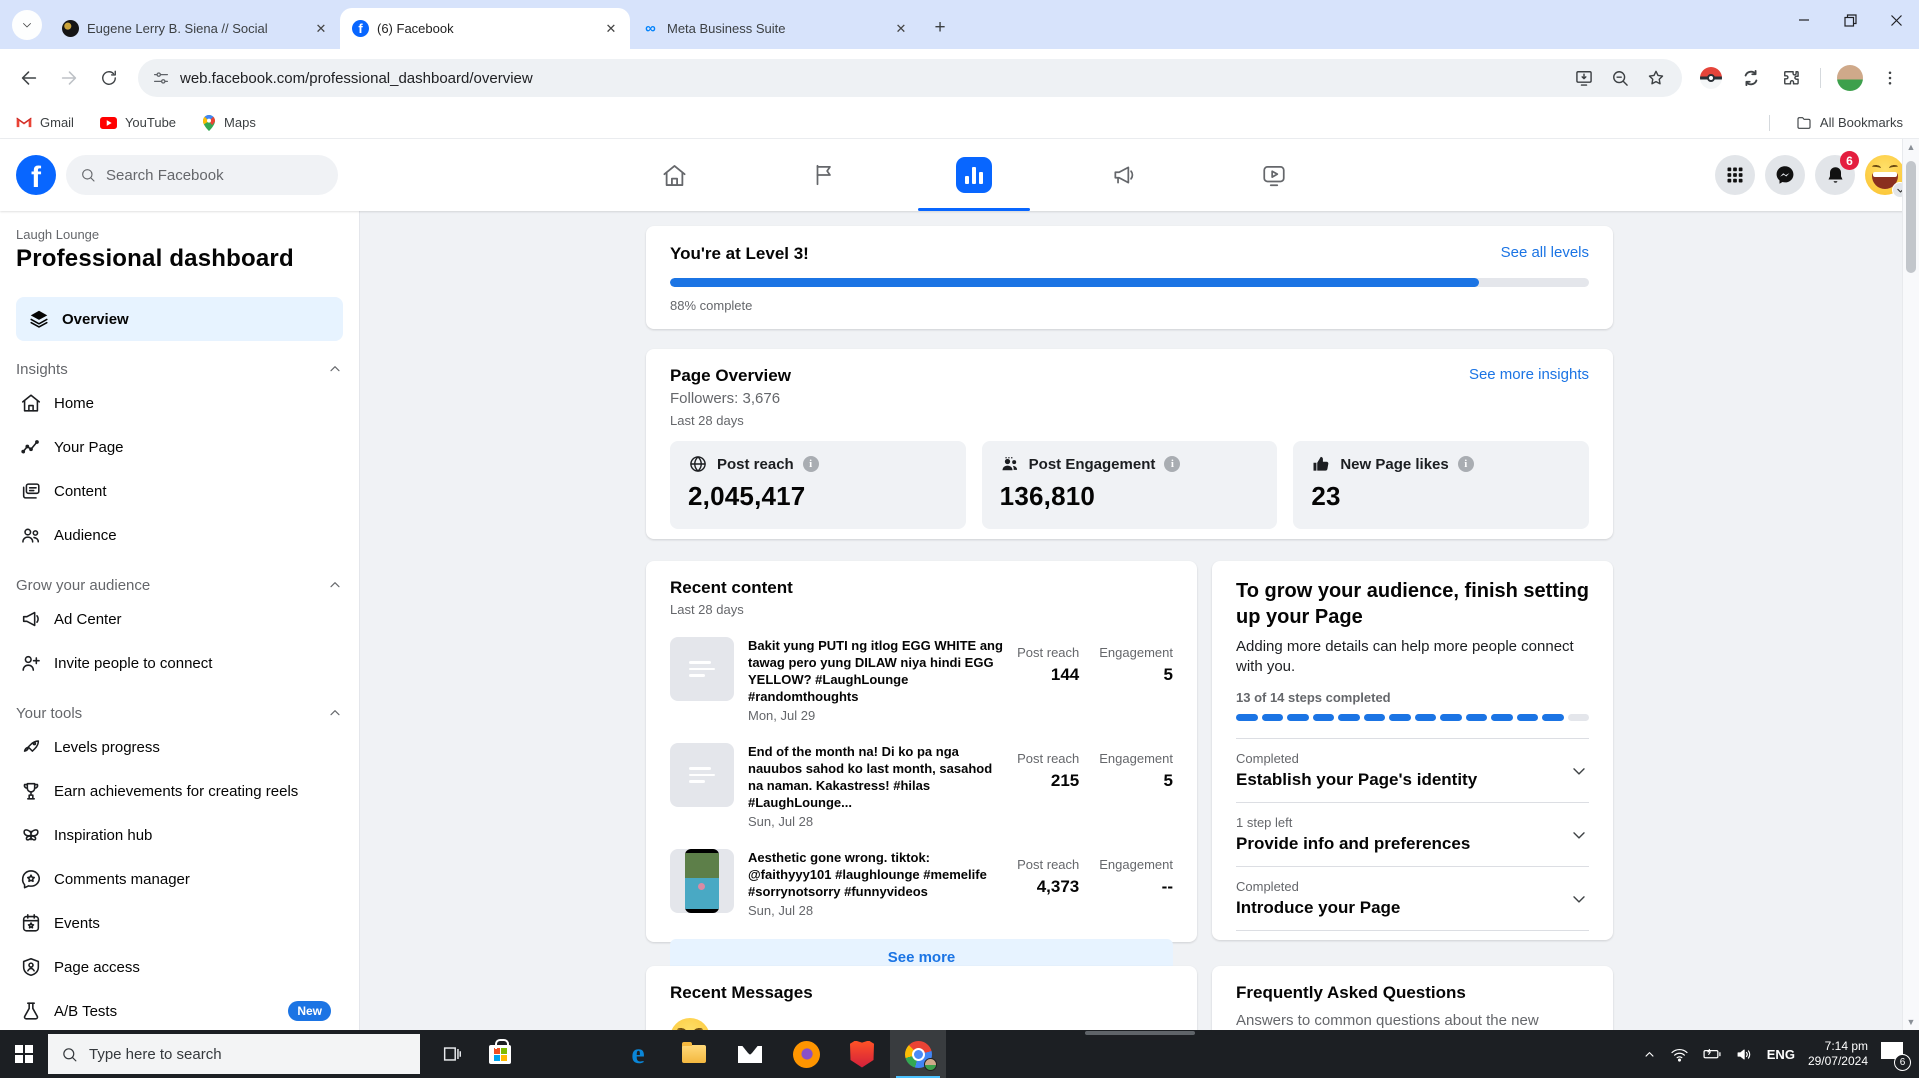 The image size is (1919, 1078). What do you see at coordinates (1838, 1054) in the screenshot?
I see `taskbar-clock: 7:14 pm 29/07/2024` at bounding box center [1838, 1054].